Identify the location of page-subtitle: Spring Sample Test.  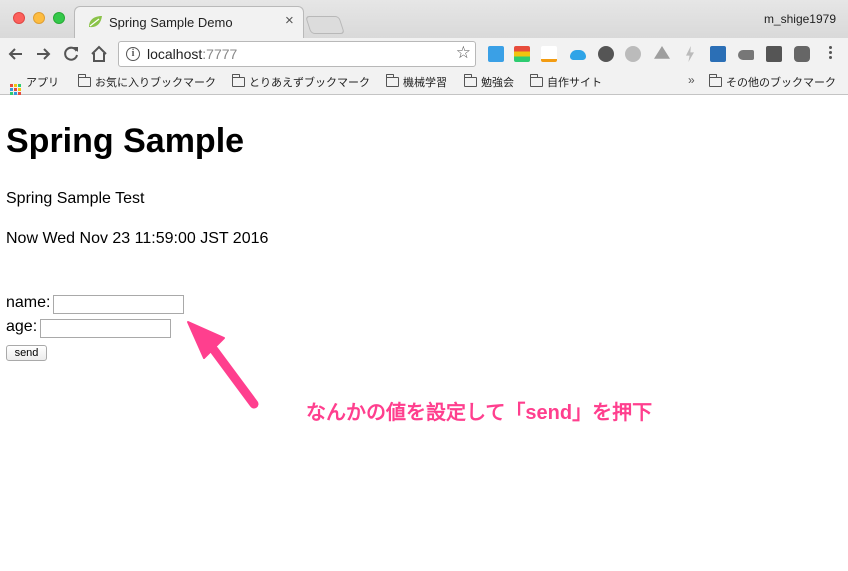
(75, 198).